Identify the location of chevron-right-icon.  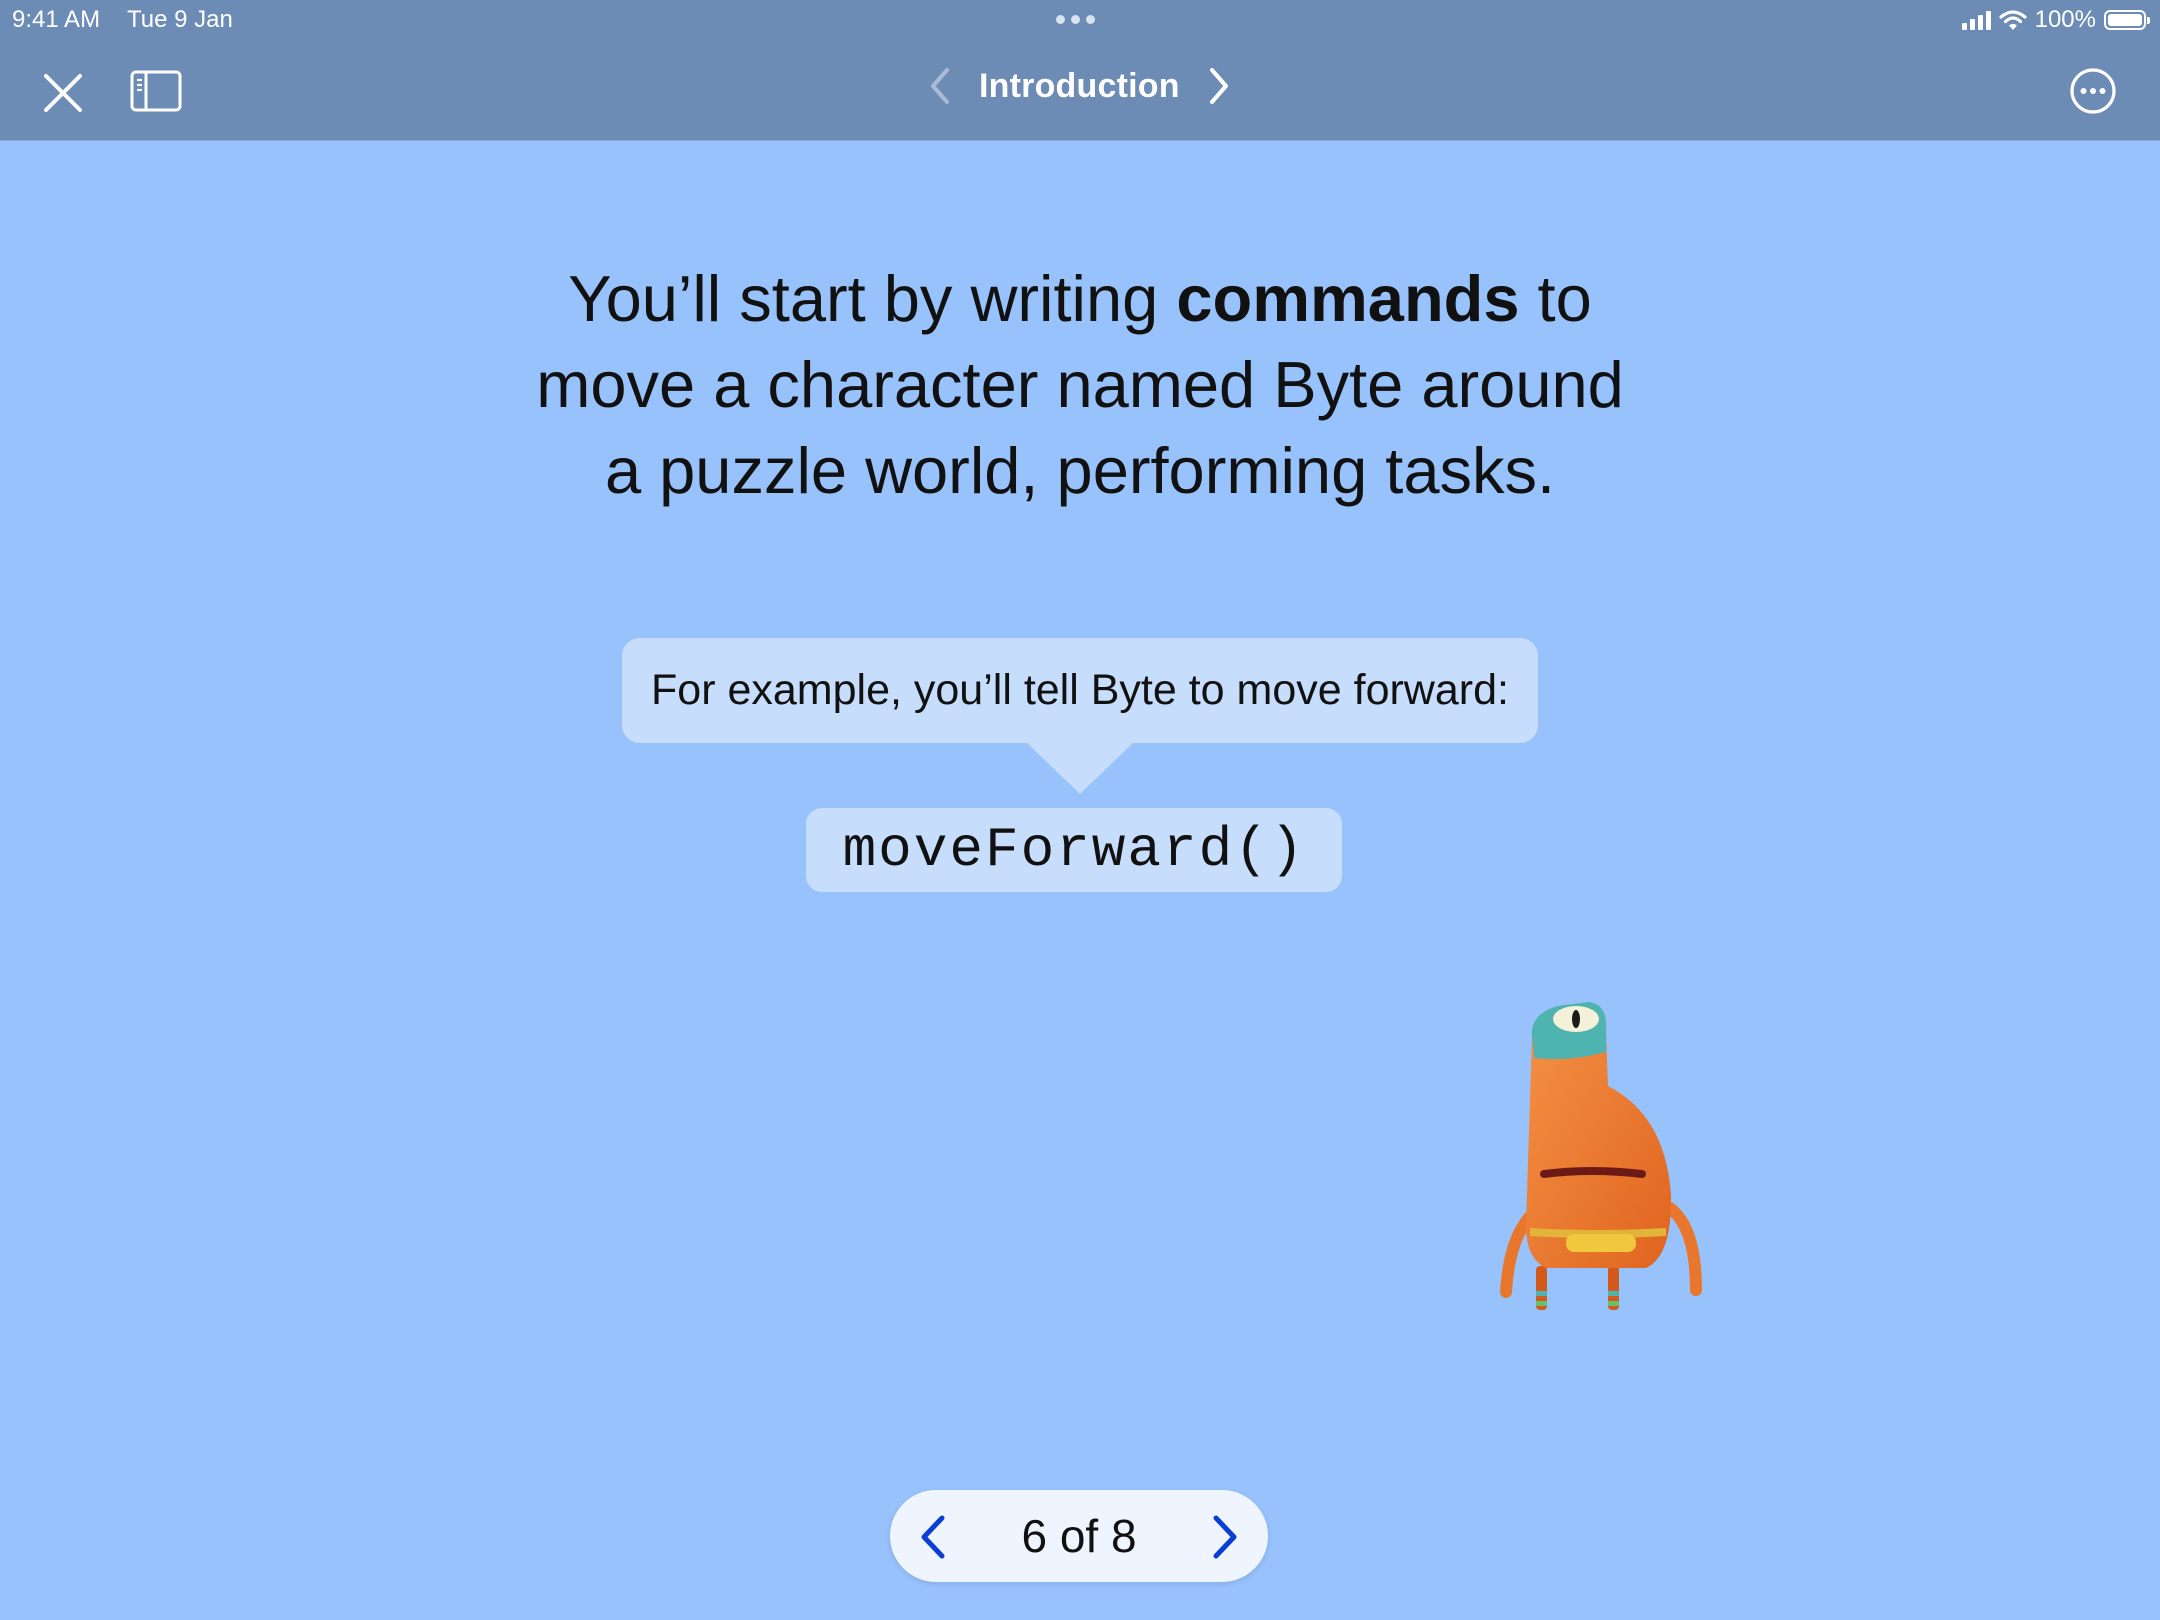
(1220, 86).